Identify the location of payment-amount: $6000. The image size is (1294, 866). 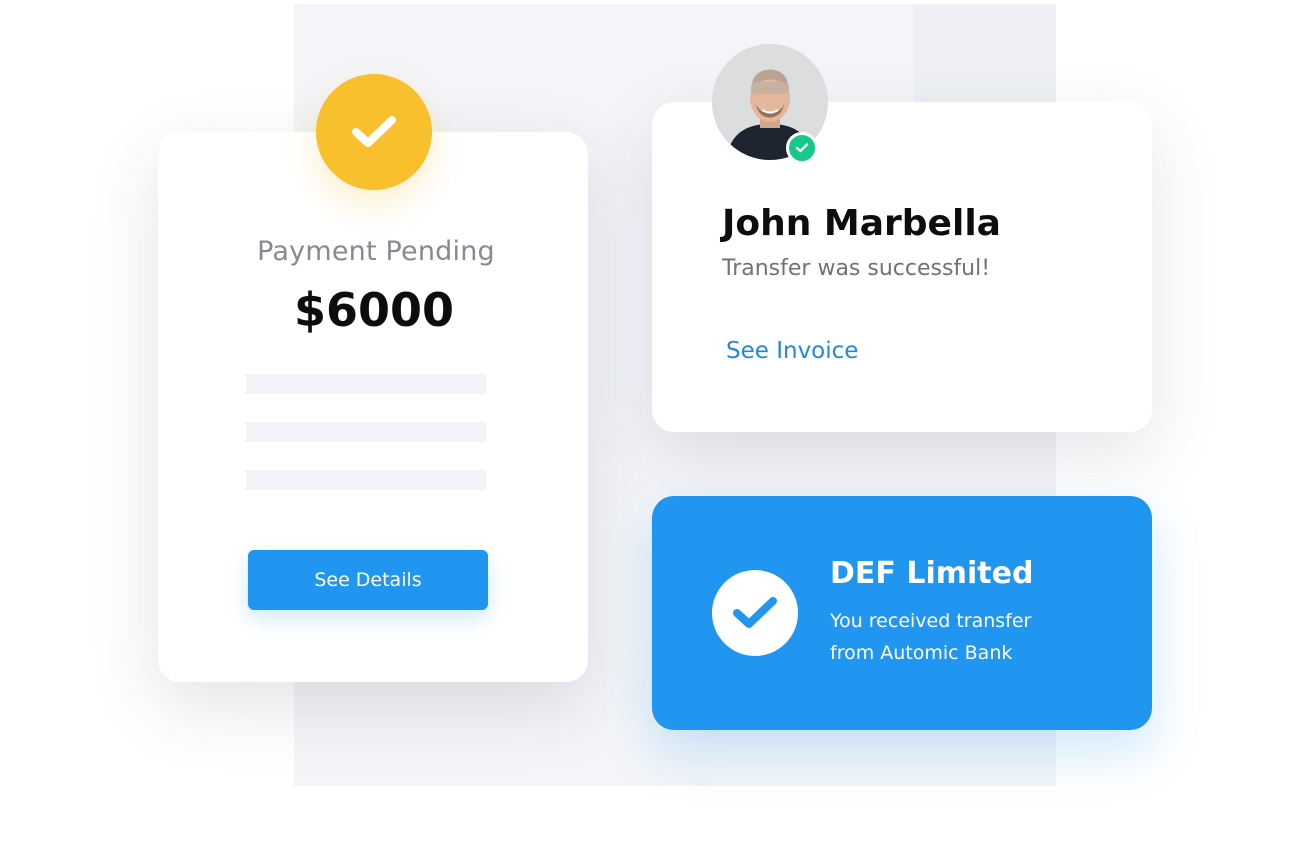
(374, 310).